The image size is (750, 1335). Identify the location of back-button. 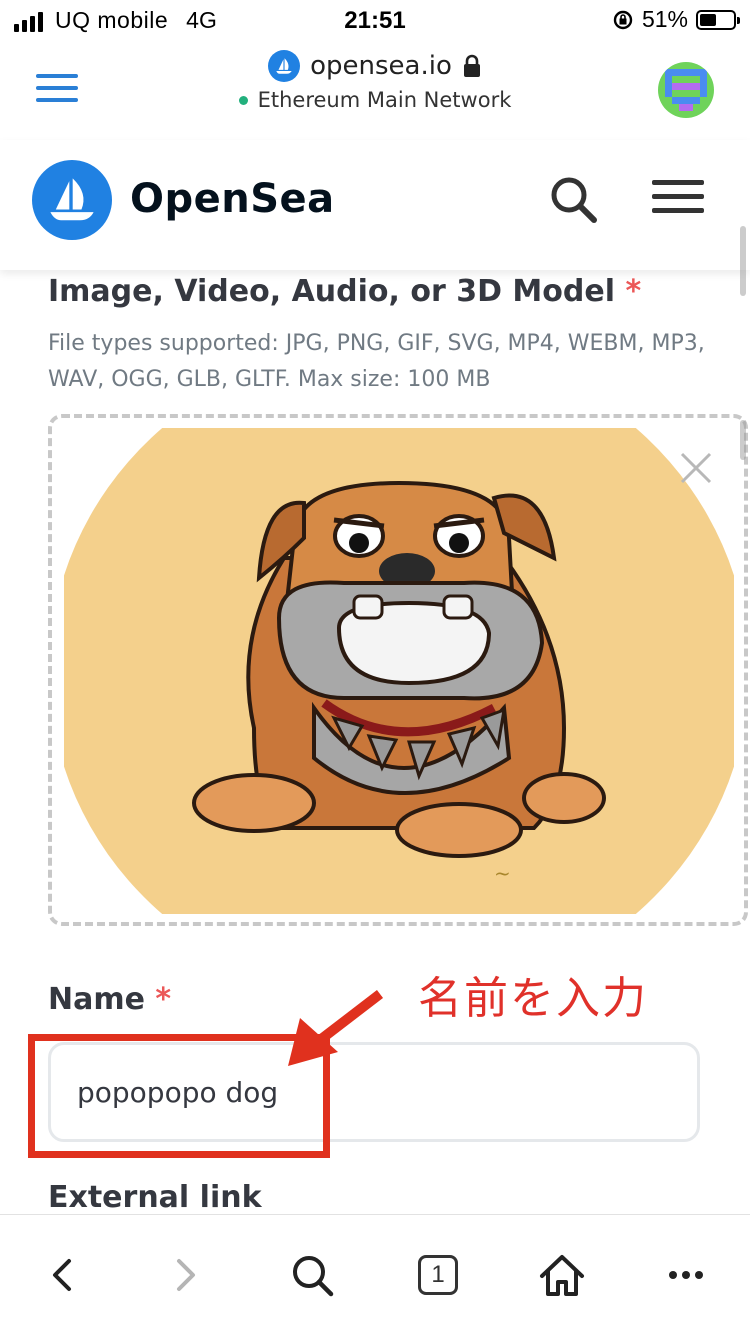
(62, 1275).